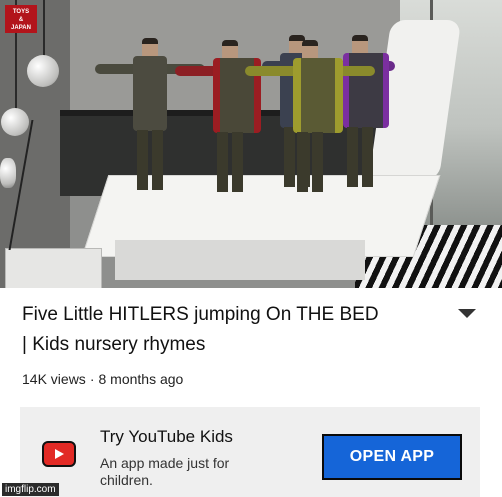 The width and height of the screenshot is (502, 497). What do you see at coordinates (392, 457) in the screenshot?
I see `open-app-button: OPEN APP` at bounding box center [392, 457].